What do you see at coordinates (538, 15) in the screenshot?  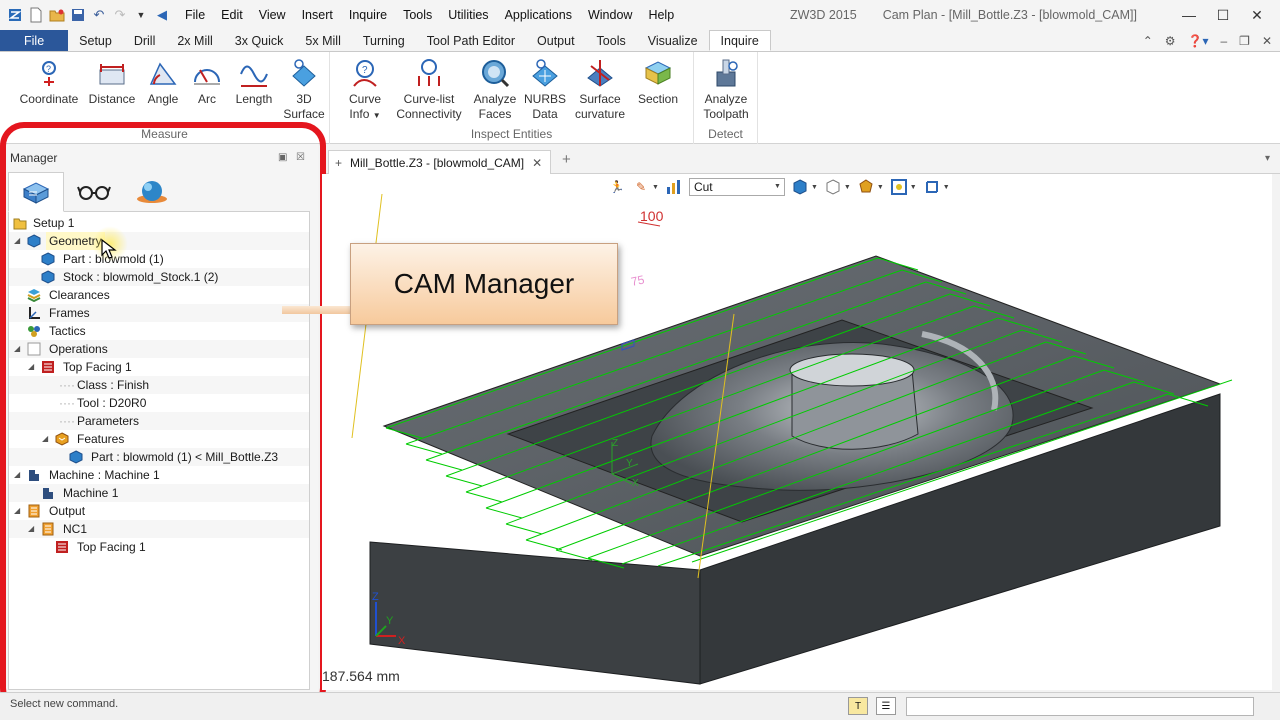 I see `menu-applications: Applications` at bounding box center [538, 15].